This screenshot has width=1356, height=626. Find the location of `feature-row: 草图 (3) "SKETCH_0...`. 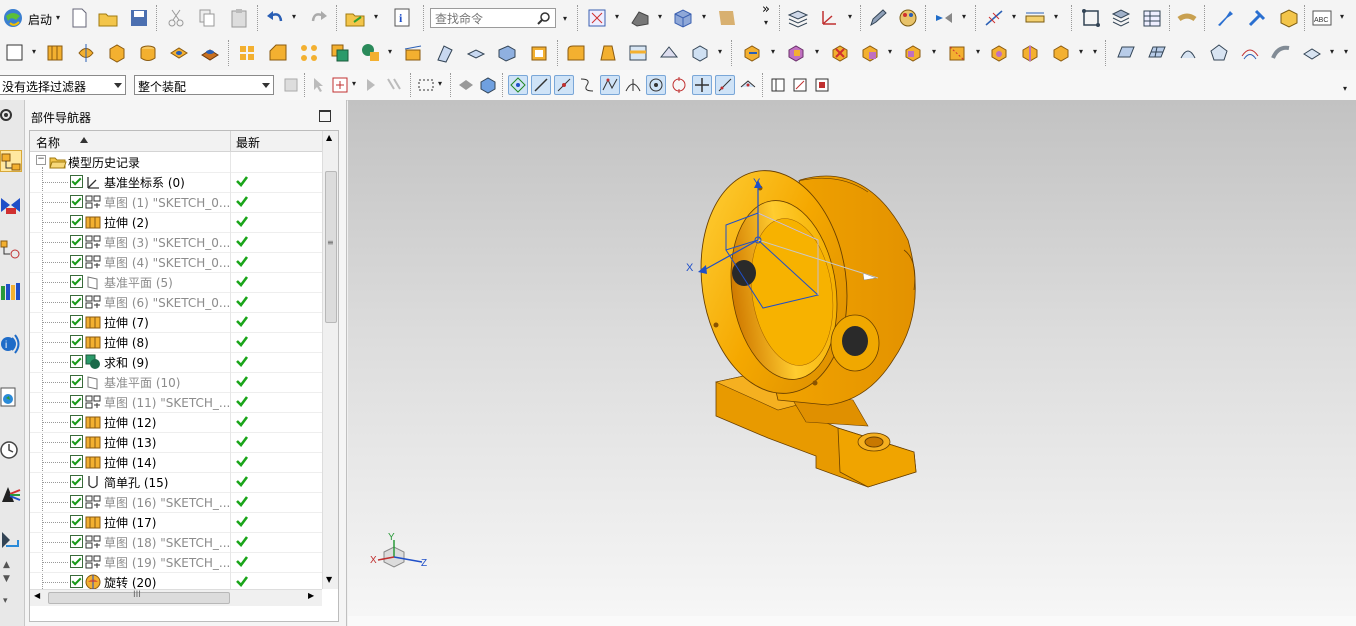

feature-row: 草图 (3) "SKETCH_0... is located at coordinates (176, 242).